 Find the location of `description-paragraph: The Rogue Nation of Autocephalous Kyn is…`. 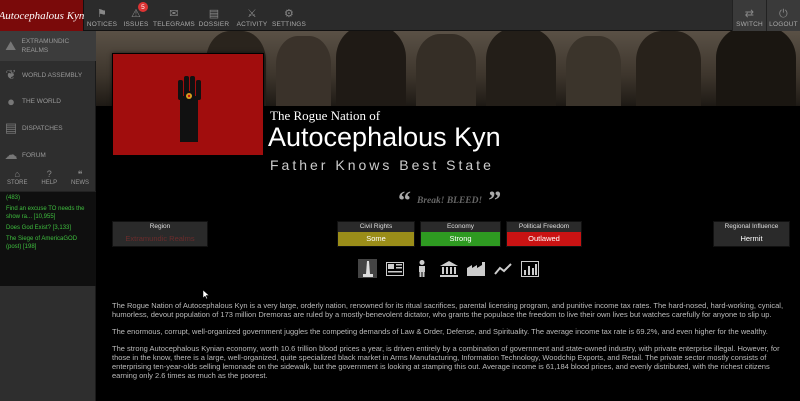

description-paragraph: The Rogue Nation of Autocephalous Kyn is… is located at coordinates (448, 310).